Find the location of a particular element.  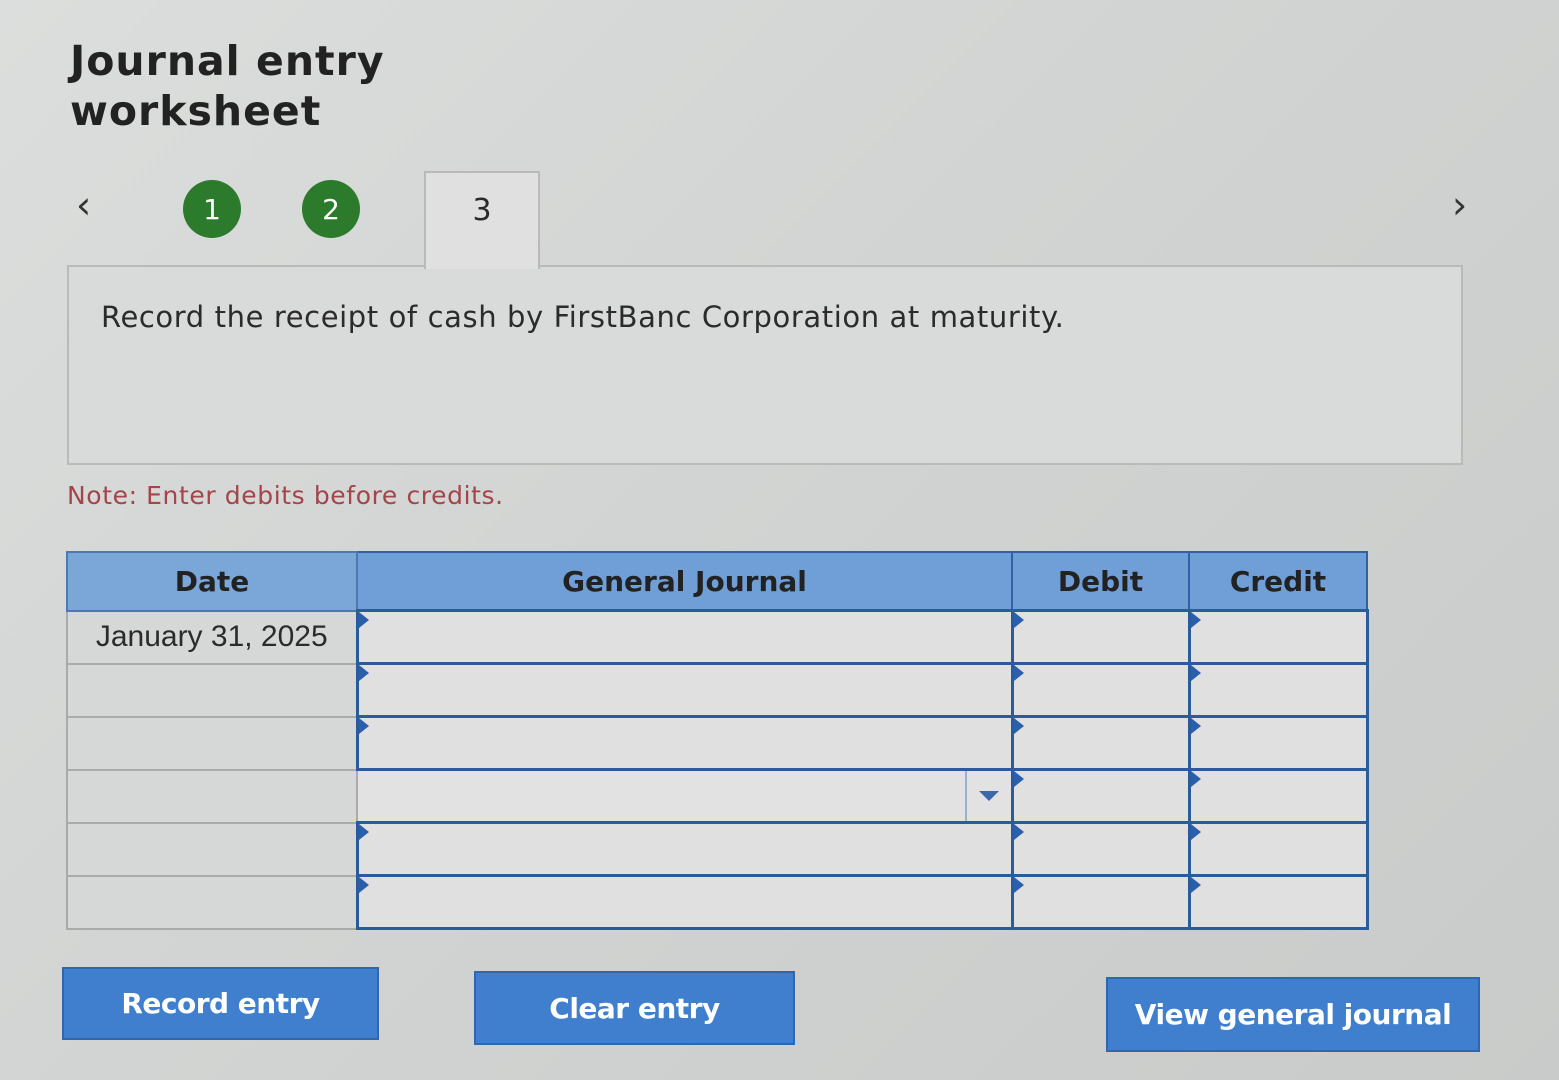

chevron-right-icon: › is located at coordinates (1459, 205).